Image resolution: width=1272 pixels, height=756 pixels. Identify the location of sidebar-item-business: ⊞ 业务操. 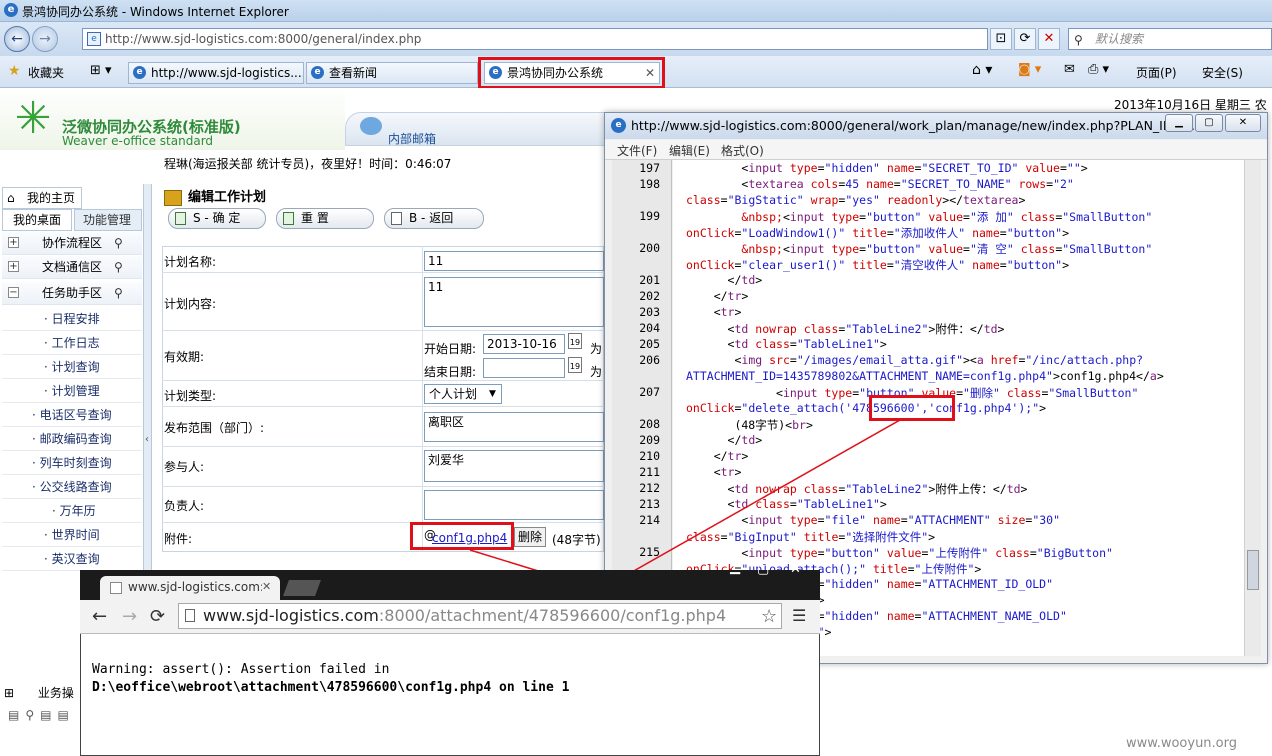
(39, 692).